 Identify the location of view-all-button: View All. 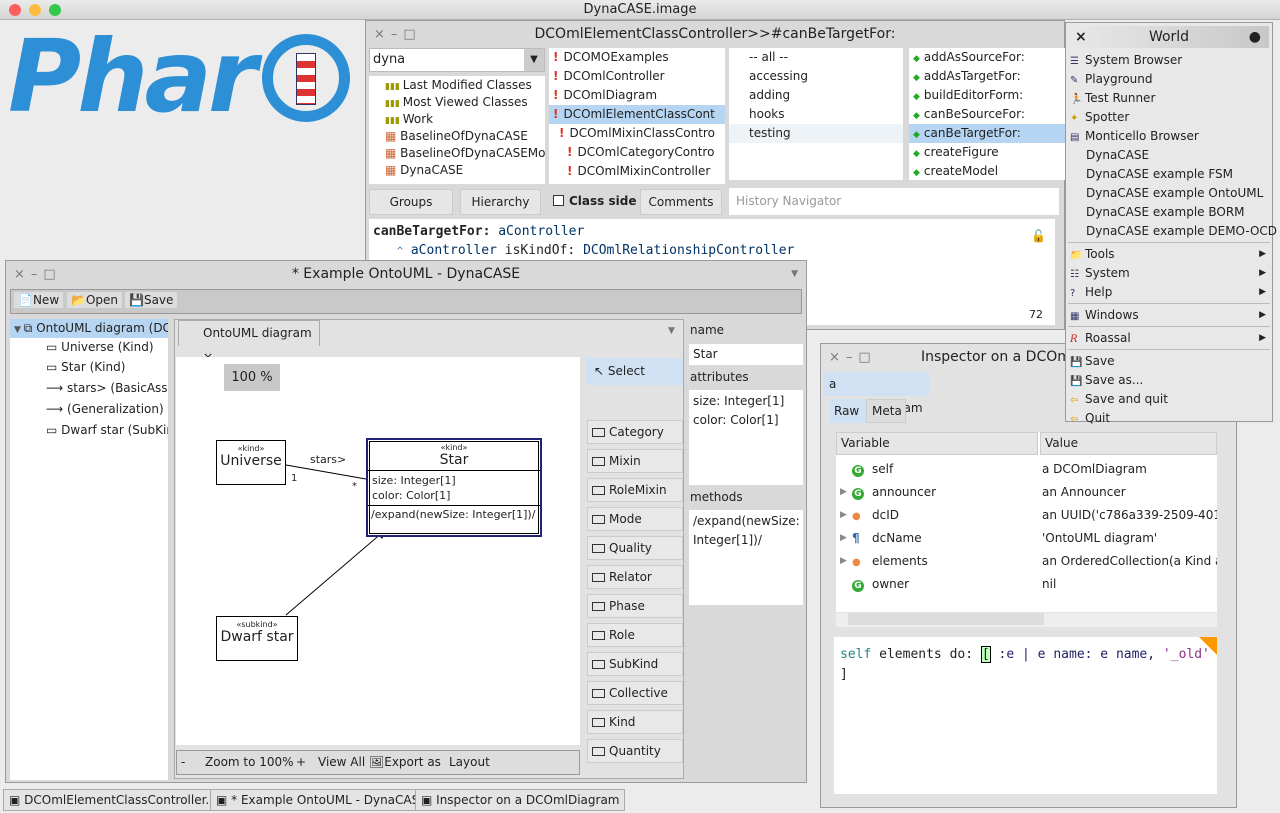
(341, 762).